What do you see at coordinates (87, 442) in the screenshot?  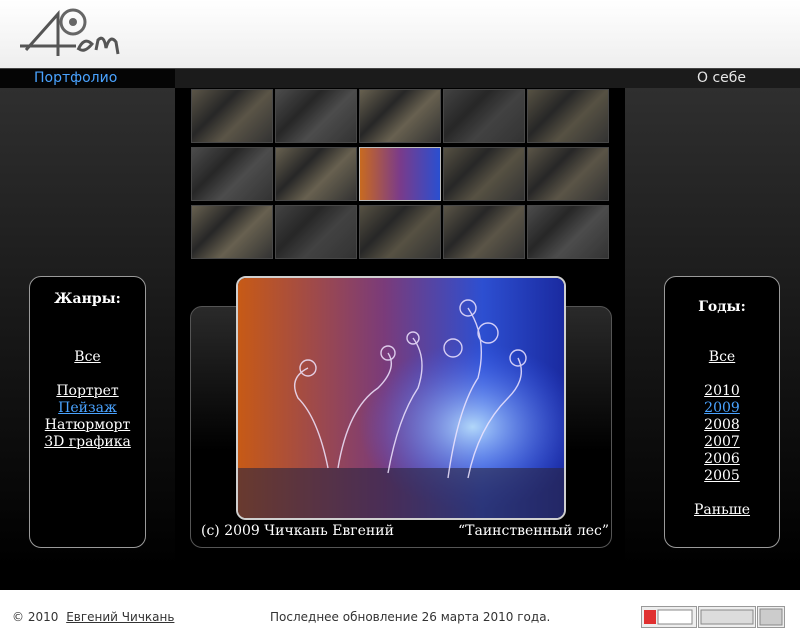 I see `genre-link-3d: 3D графика` at bounding box center [87, 442].